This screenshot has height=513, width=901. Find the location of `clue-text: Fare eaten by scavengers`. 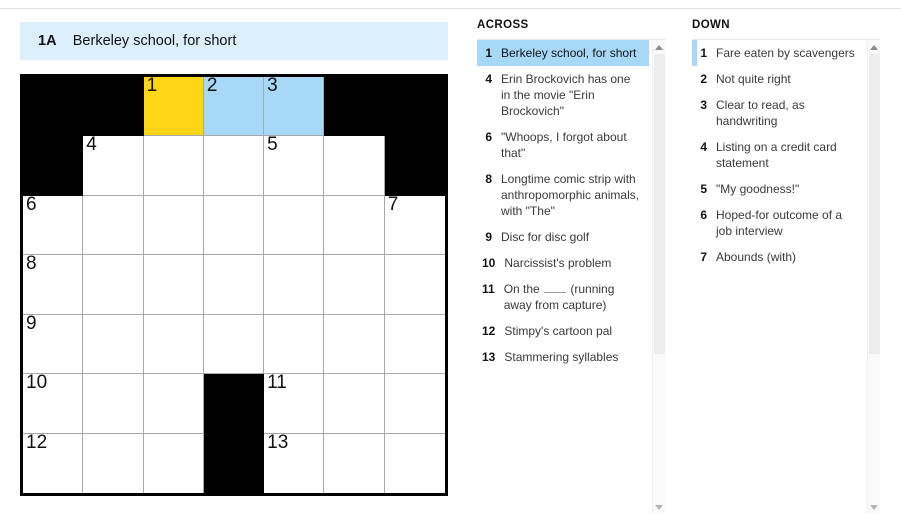

clue-text: Fare eaten by scavengers is located at coordinates (785, 53).